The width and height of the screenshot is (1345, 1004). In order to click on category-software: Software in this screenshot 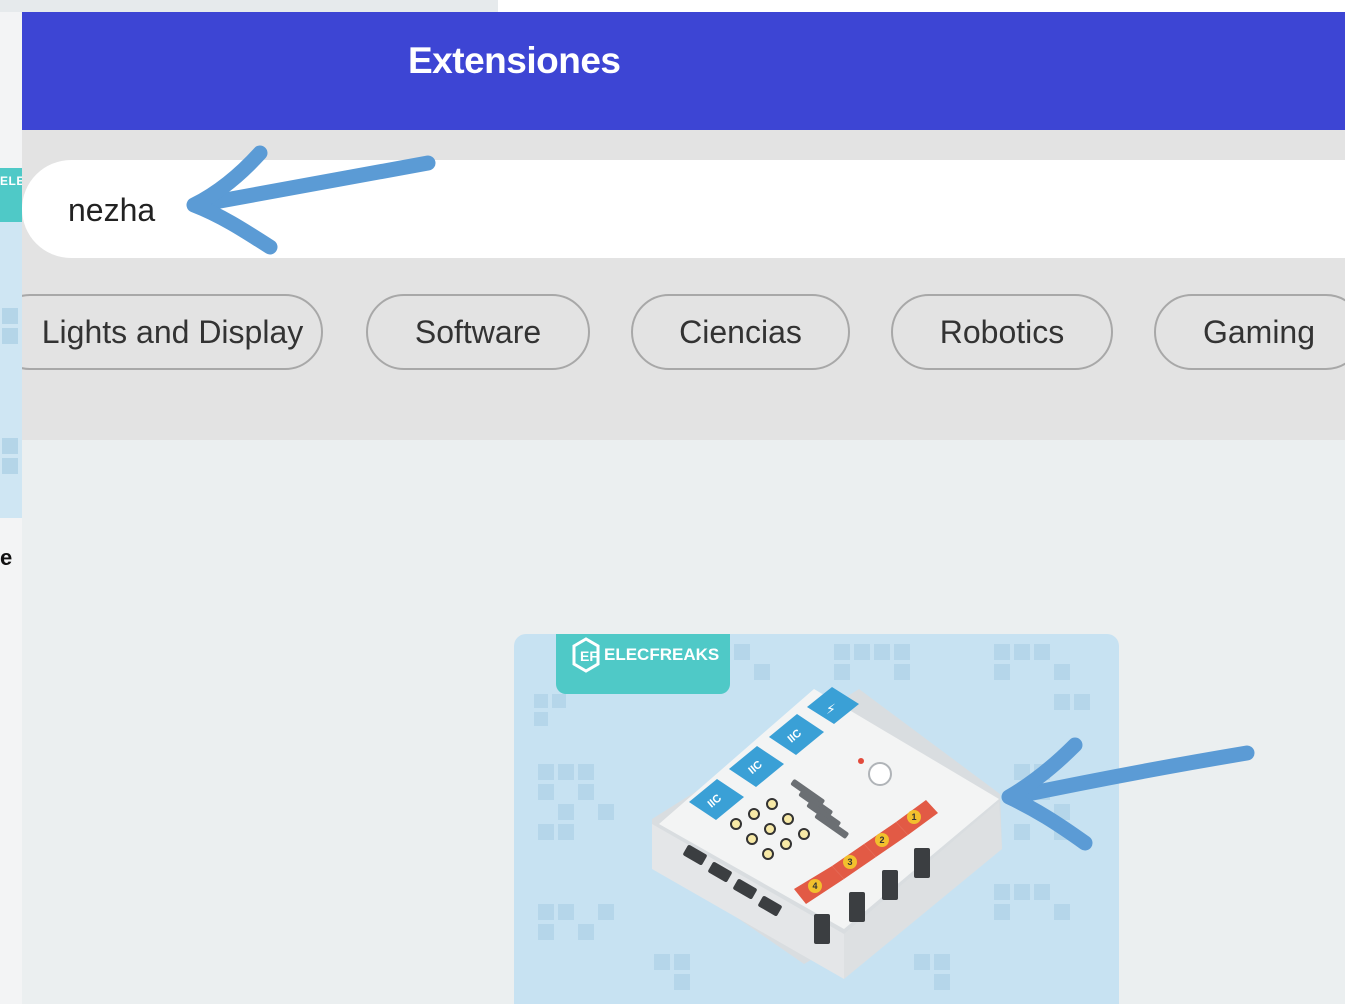, I will do `click(478, 332)`.